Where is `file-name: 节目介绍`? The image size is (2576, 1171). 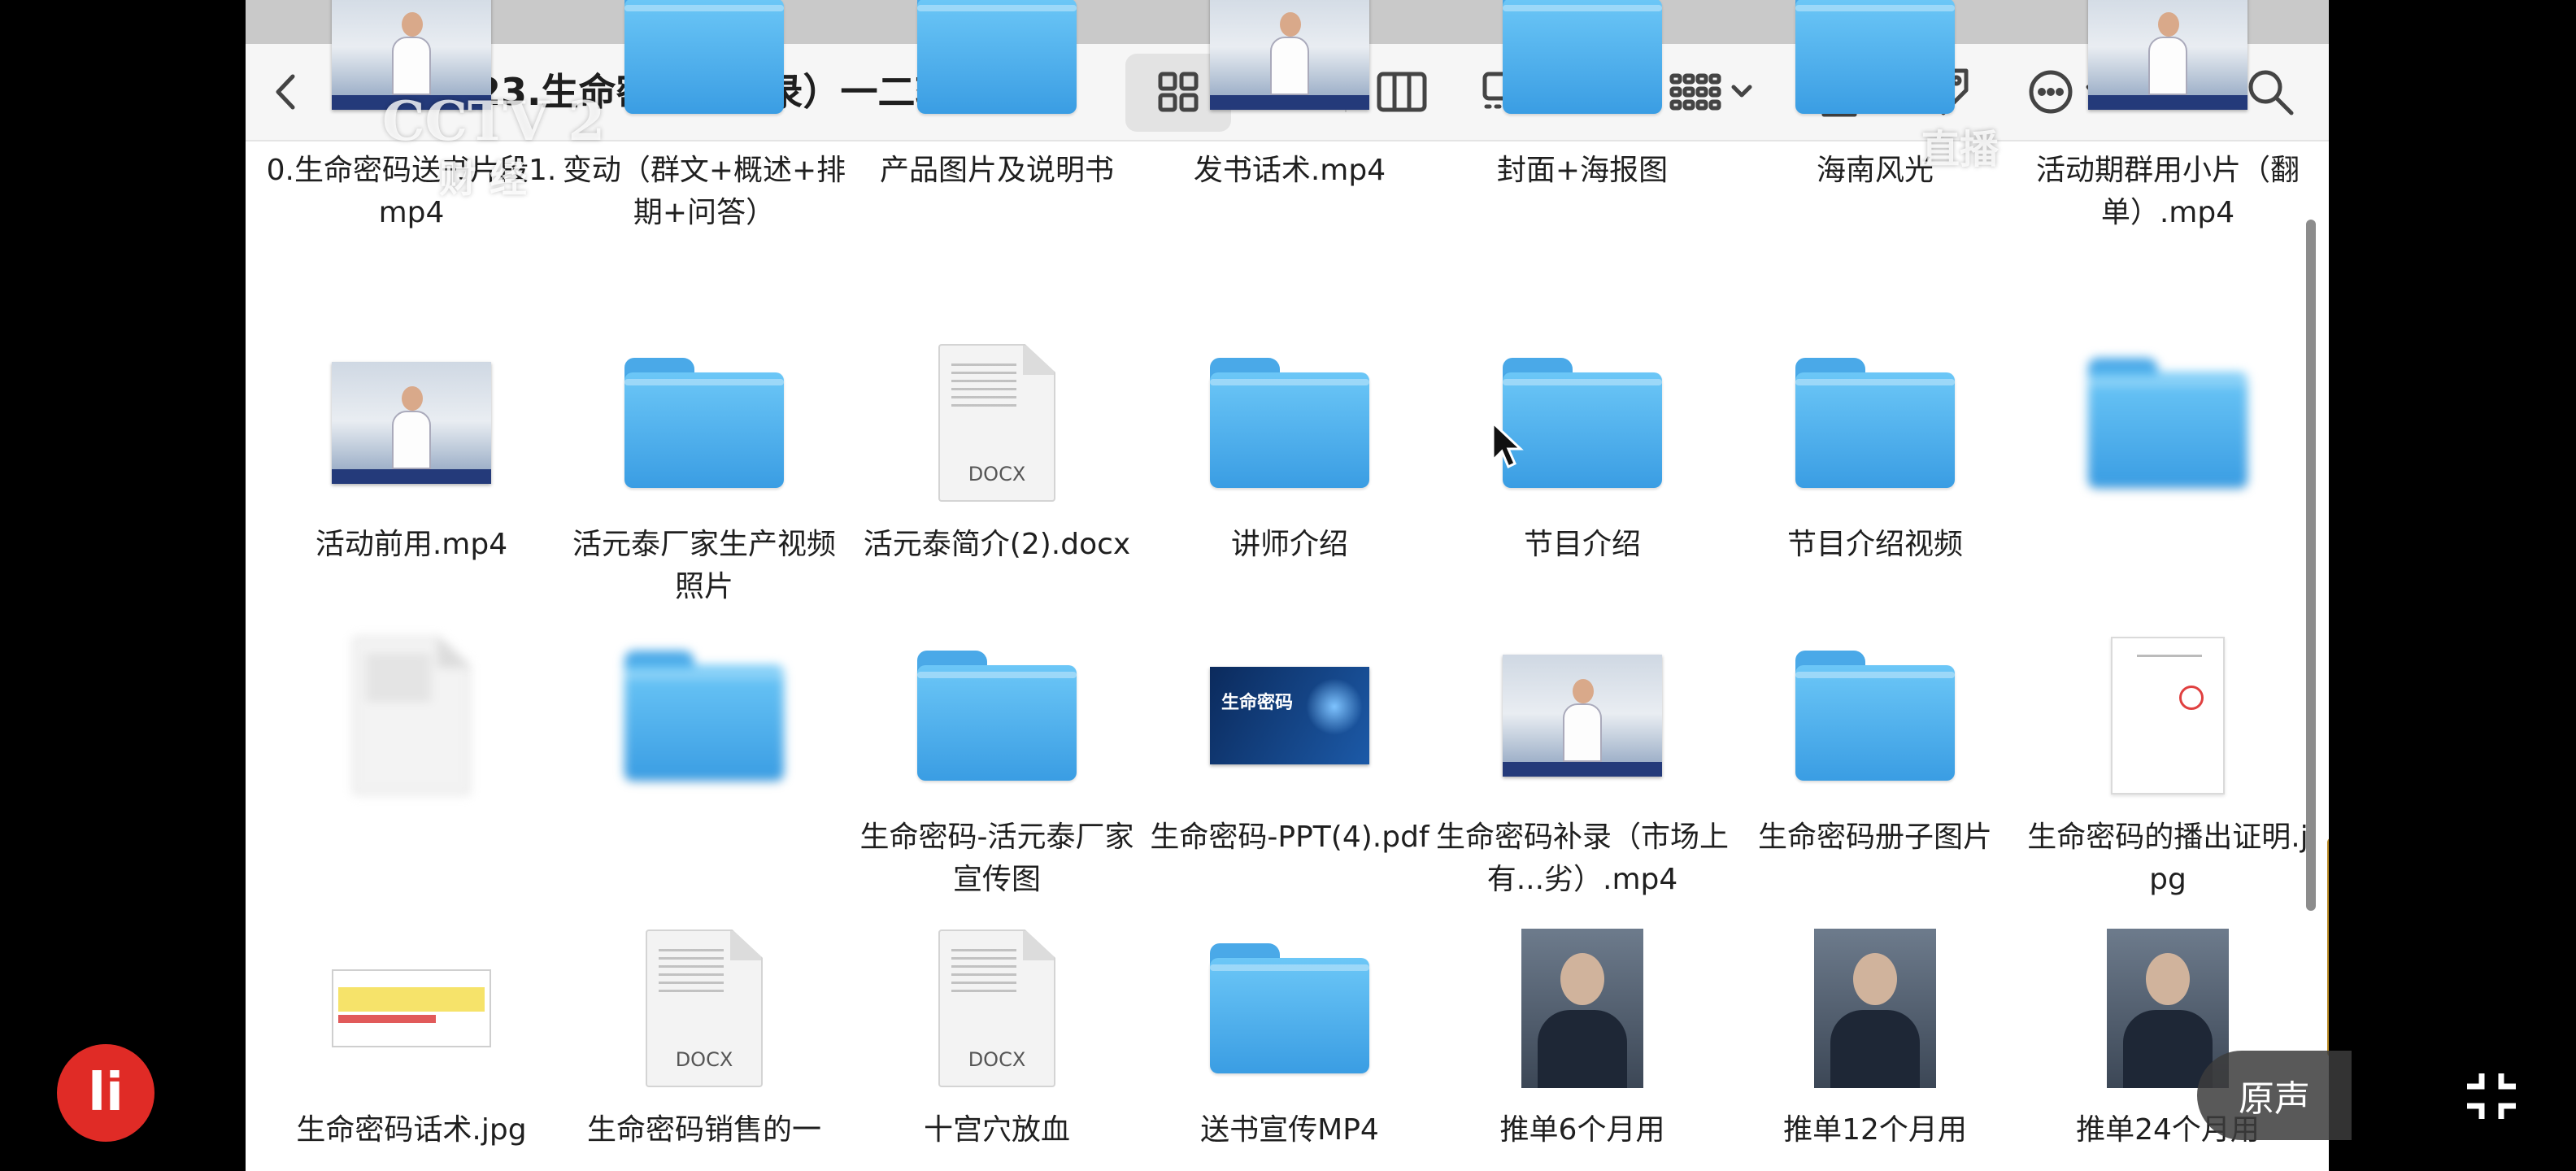
file-name: 节目介绍 is located at coordinates (1582, 544).